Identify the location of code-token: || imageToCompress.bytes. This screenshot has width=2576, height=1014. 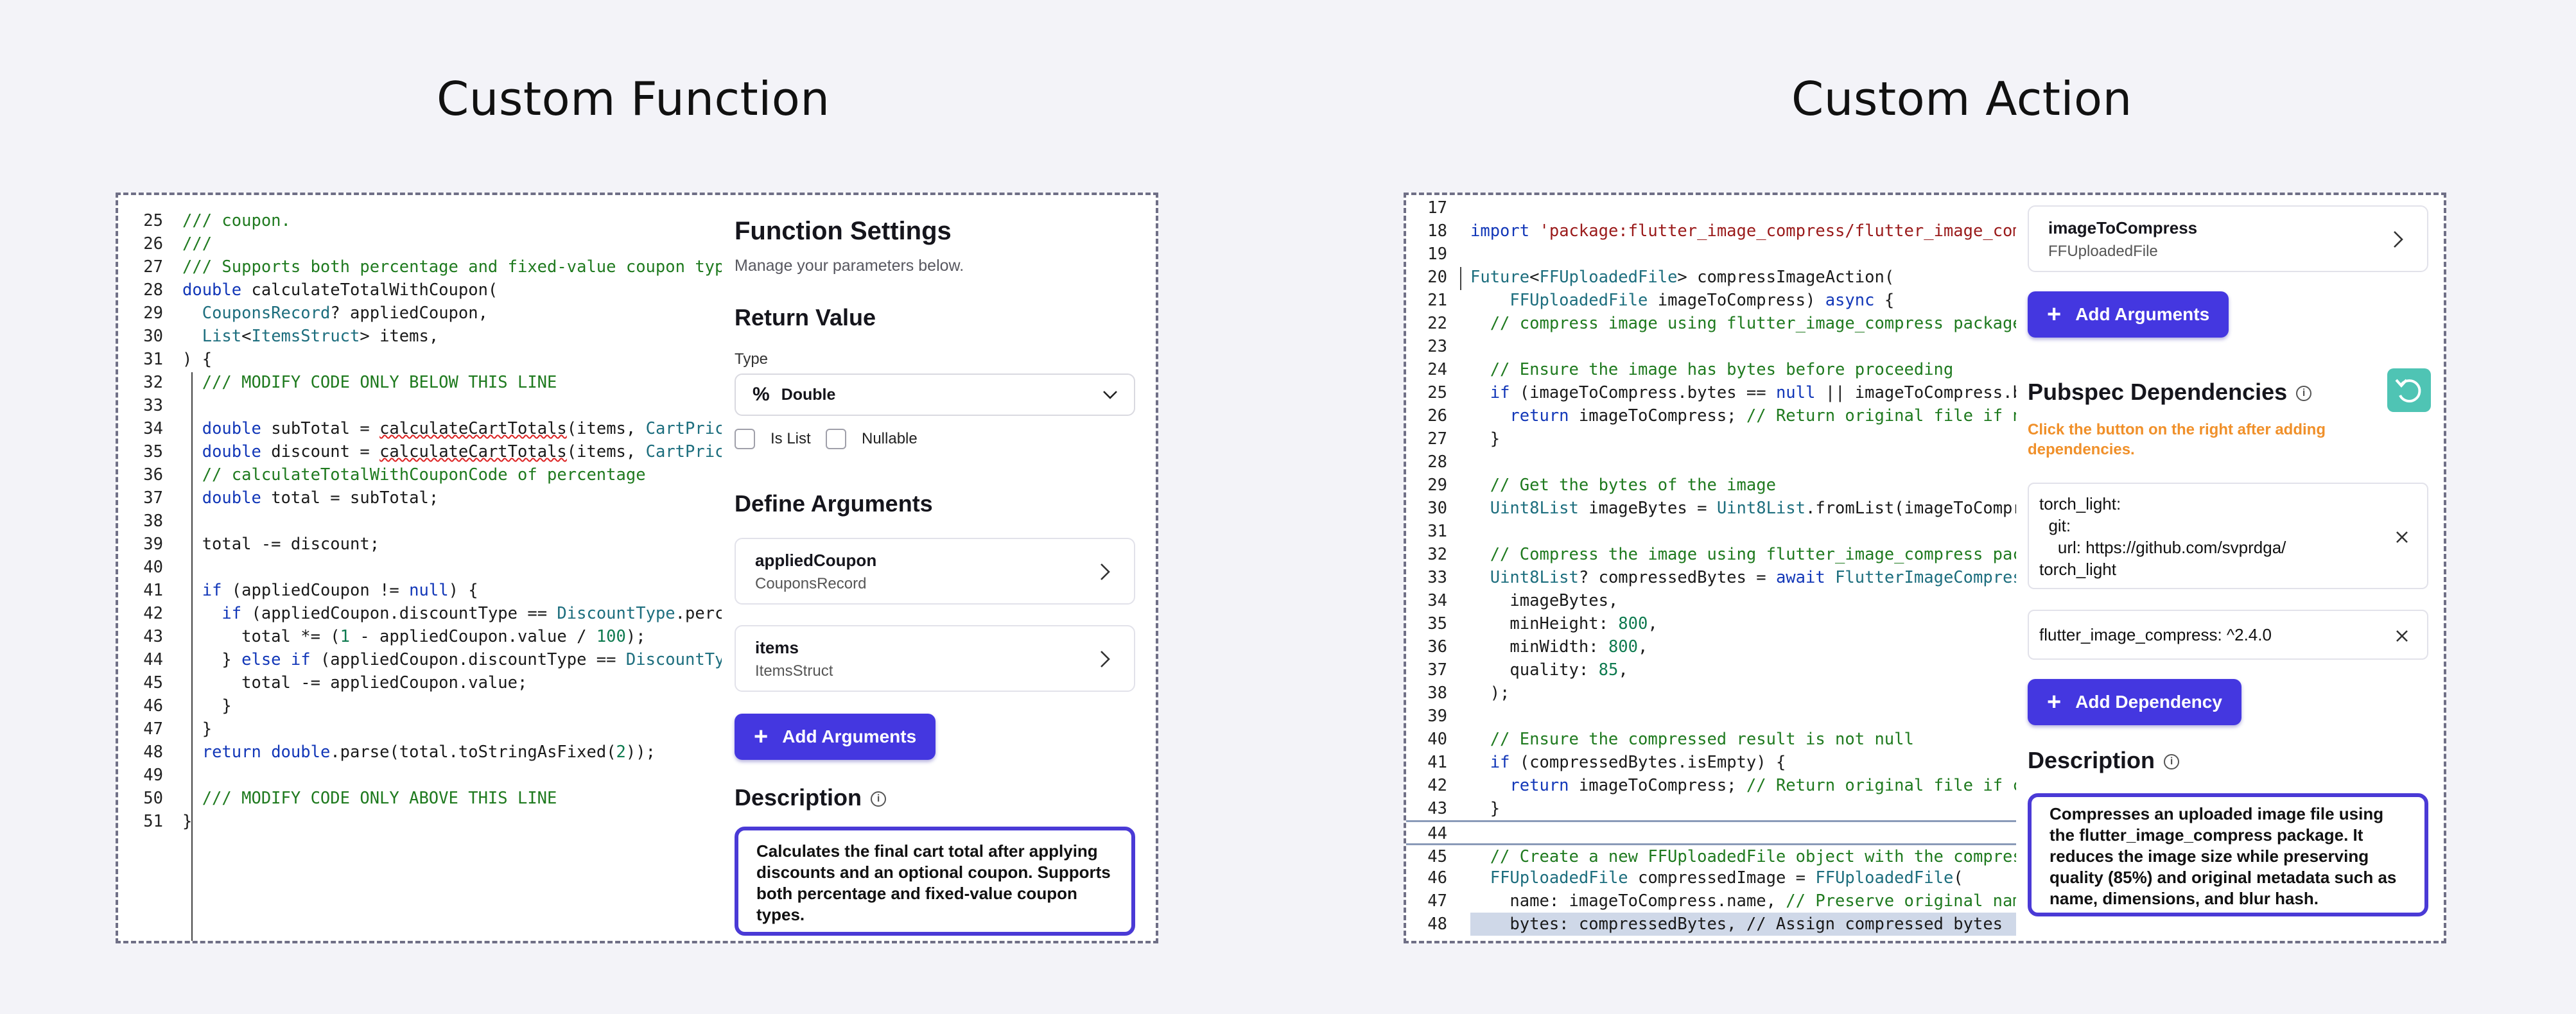
(1920, 392).